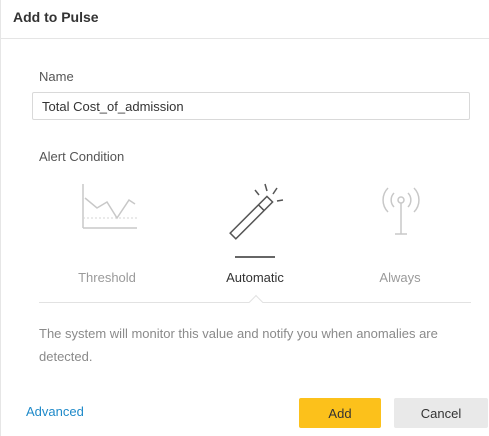 This screenshot has height=436, width=489. Describe the element at coordinates (255, 277) in the screenshot. I see `option-label: Automatic` at that location.